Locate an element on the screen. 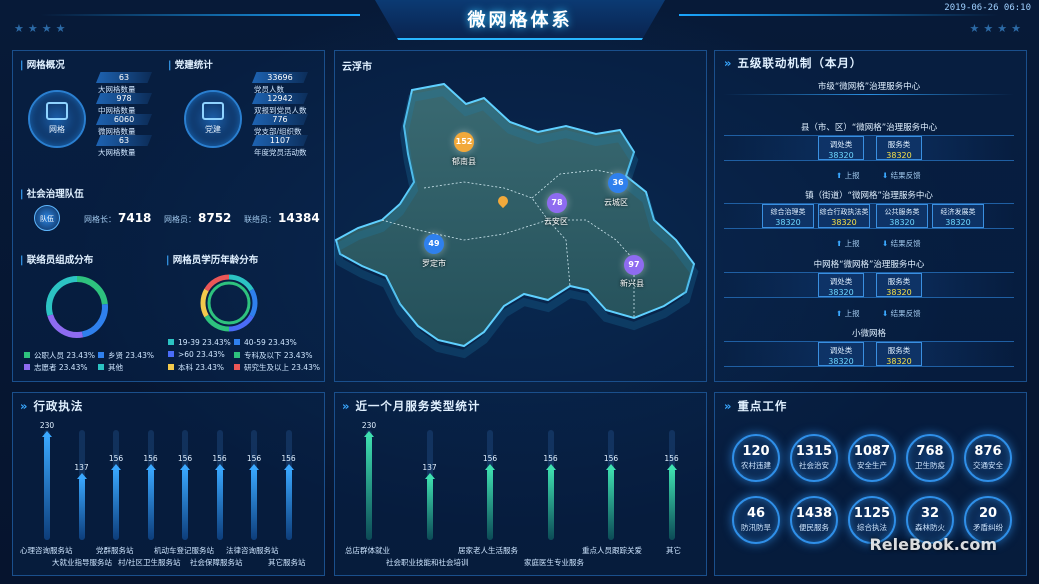 This screenshot has height=584, width=1039. key-work-item-6: 1438 便民服务 is located at coordinates (814, 520).